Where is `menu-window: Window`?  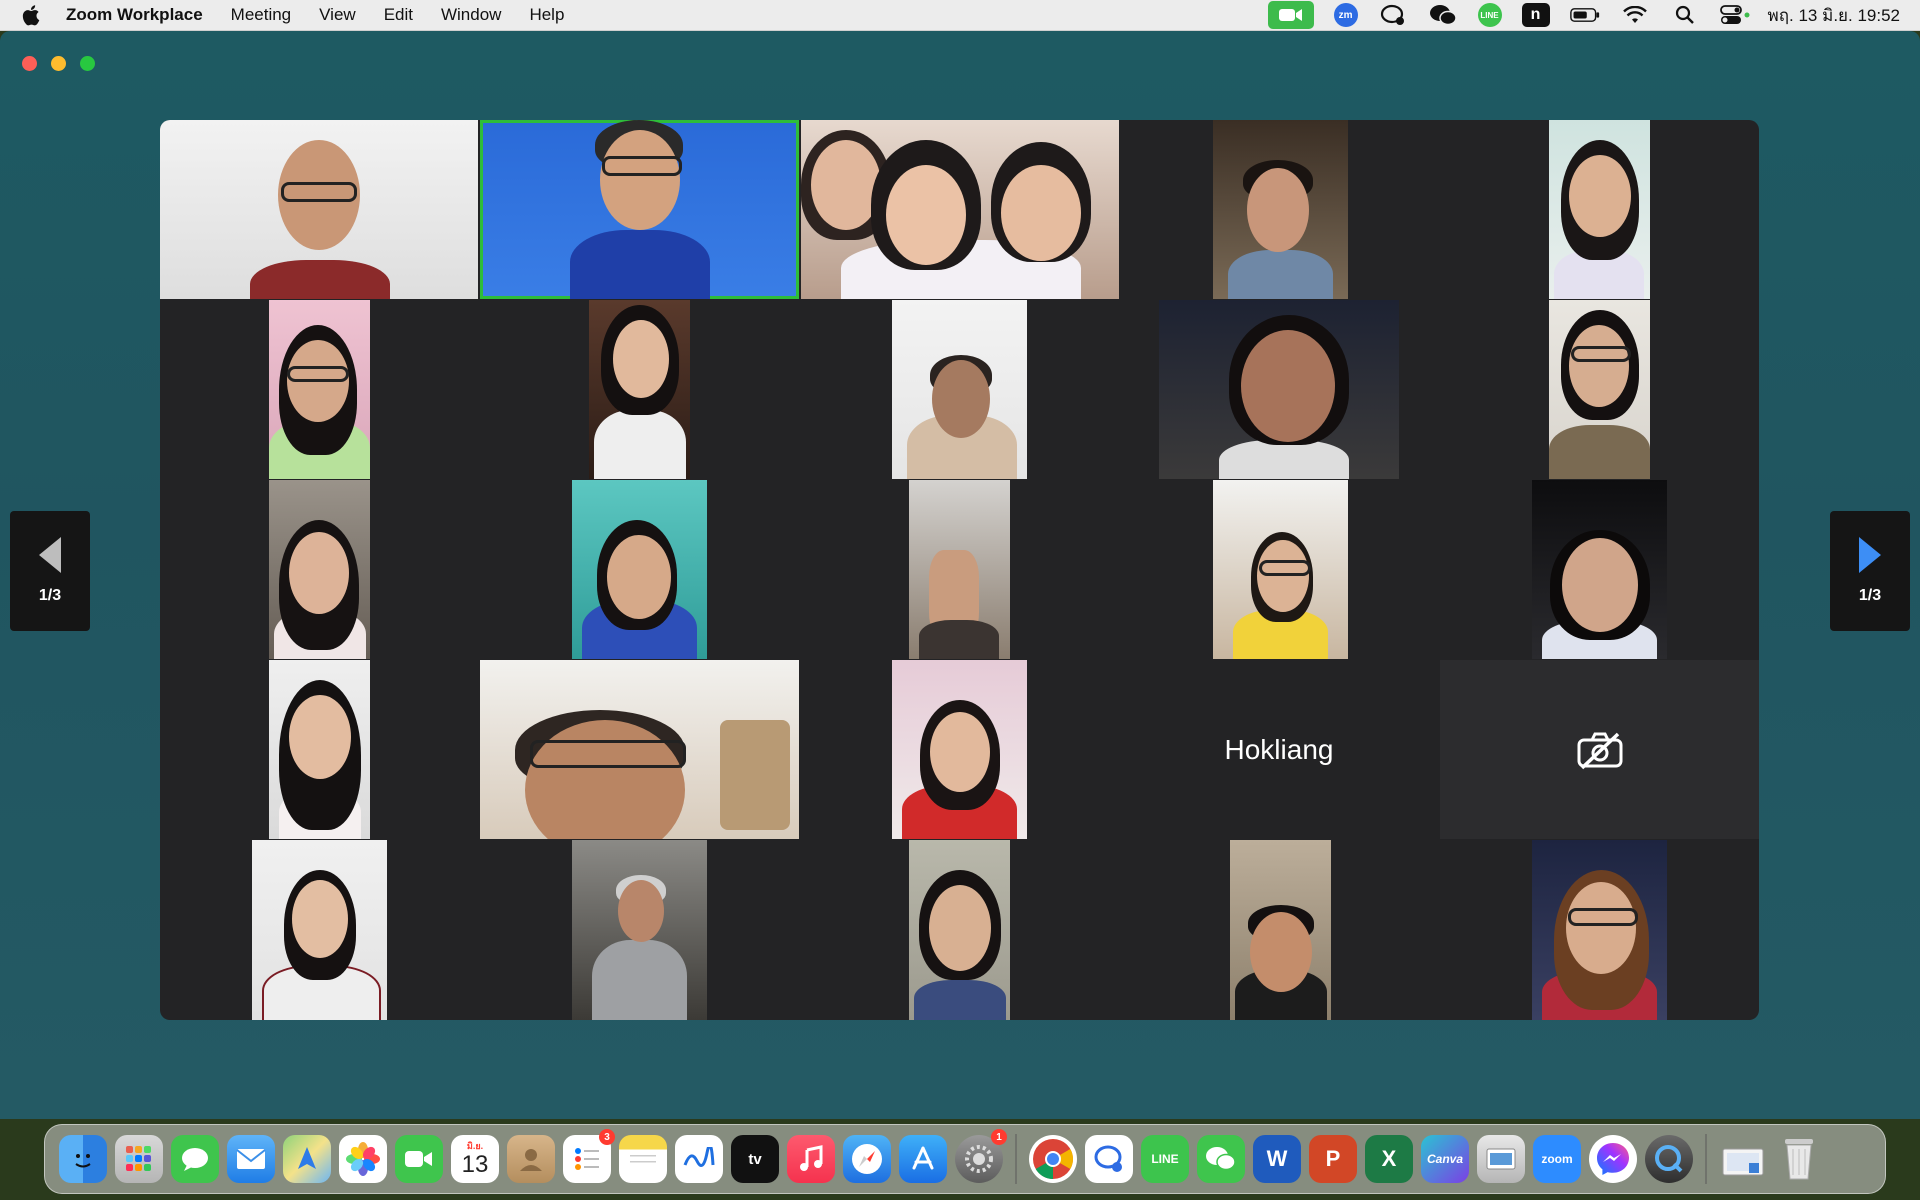
menu-window: Window is located at coordinates (471, 15).